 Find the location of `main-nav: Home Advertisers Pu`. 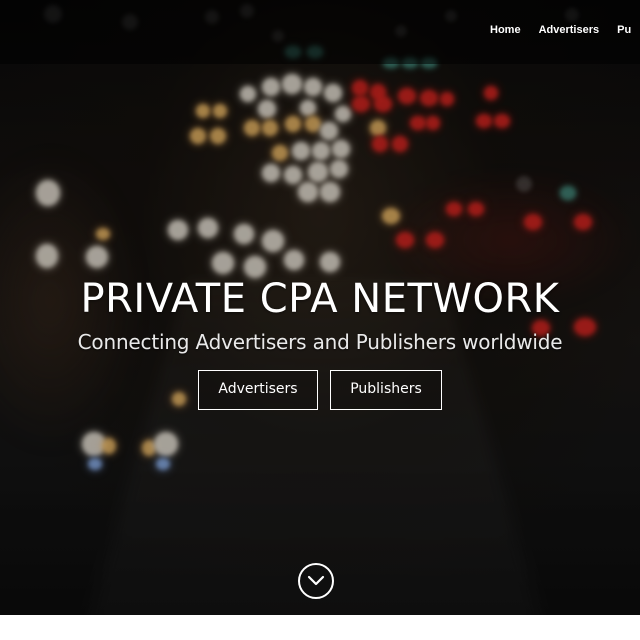

main-nav: Home Advertisers Pu is located at coordinates (560, 30).